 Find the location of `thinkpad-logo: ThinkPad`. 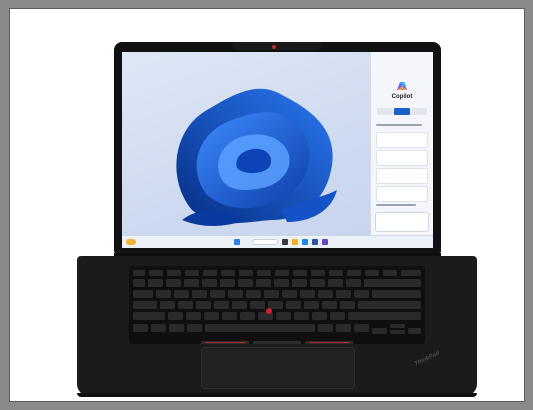

thinkpad-logo: ThinkPad is located at coordinates (427, 359).